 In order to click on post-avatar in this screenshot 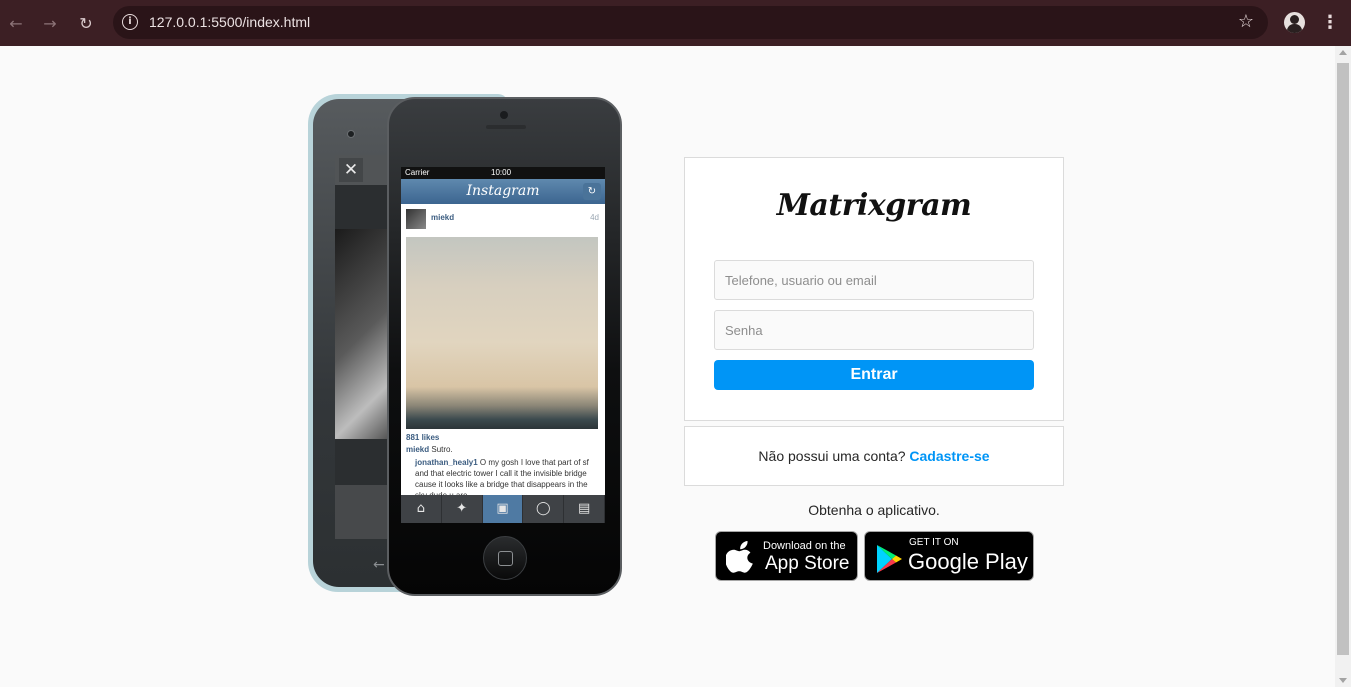, I will do `click(416, 219)`.